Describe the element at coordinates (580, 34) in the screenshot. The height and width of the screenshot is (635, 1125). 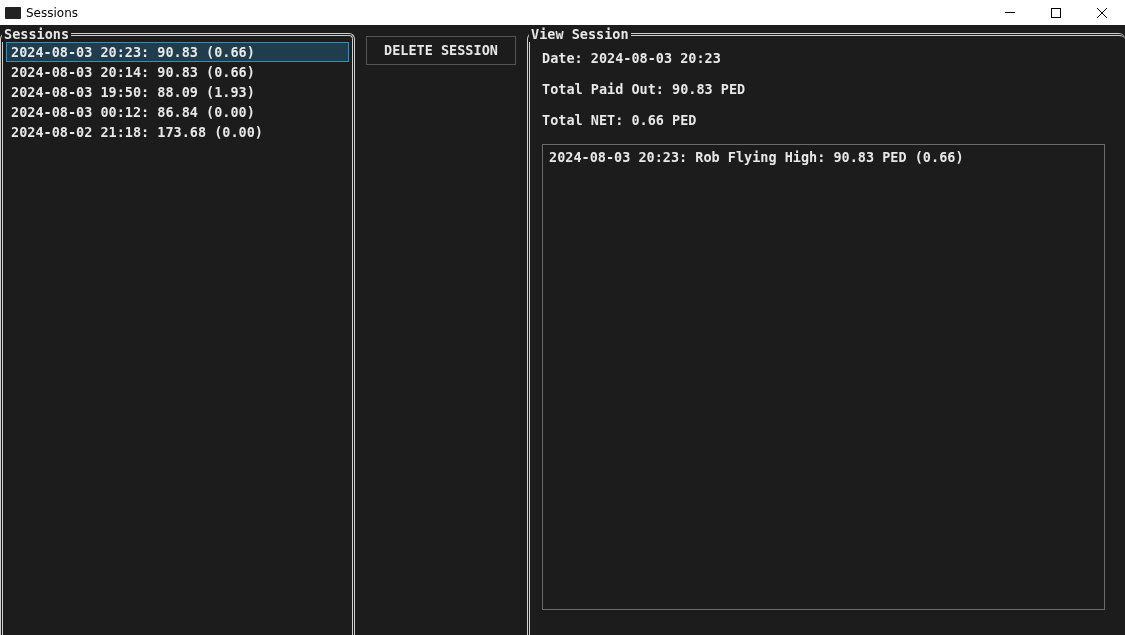
I see `panel-title: View Session` at that location.